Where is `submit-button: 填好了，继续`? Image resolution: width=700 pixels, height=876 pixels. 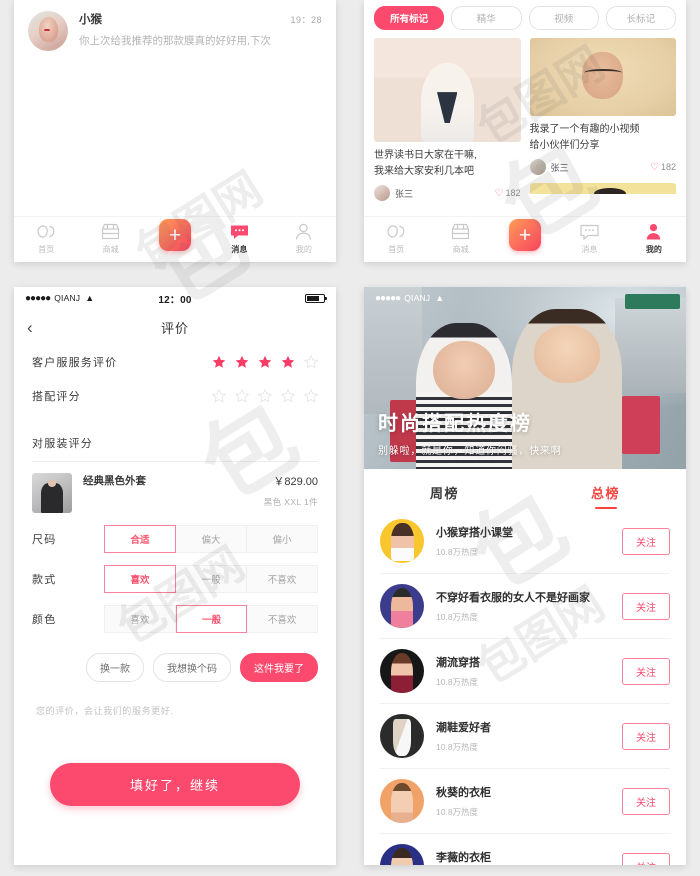 submit-button: 填好了，继续 is located at coordinates (175, 784).